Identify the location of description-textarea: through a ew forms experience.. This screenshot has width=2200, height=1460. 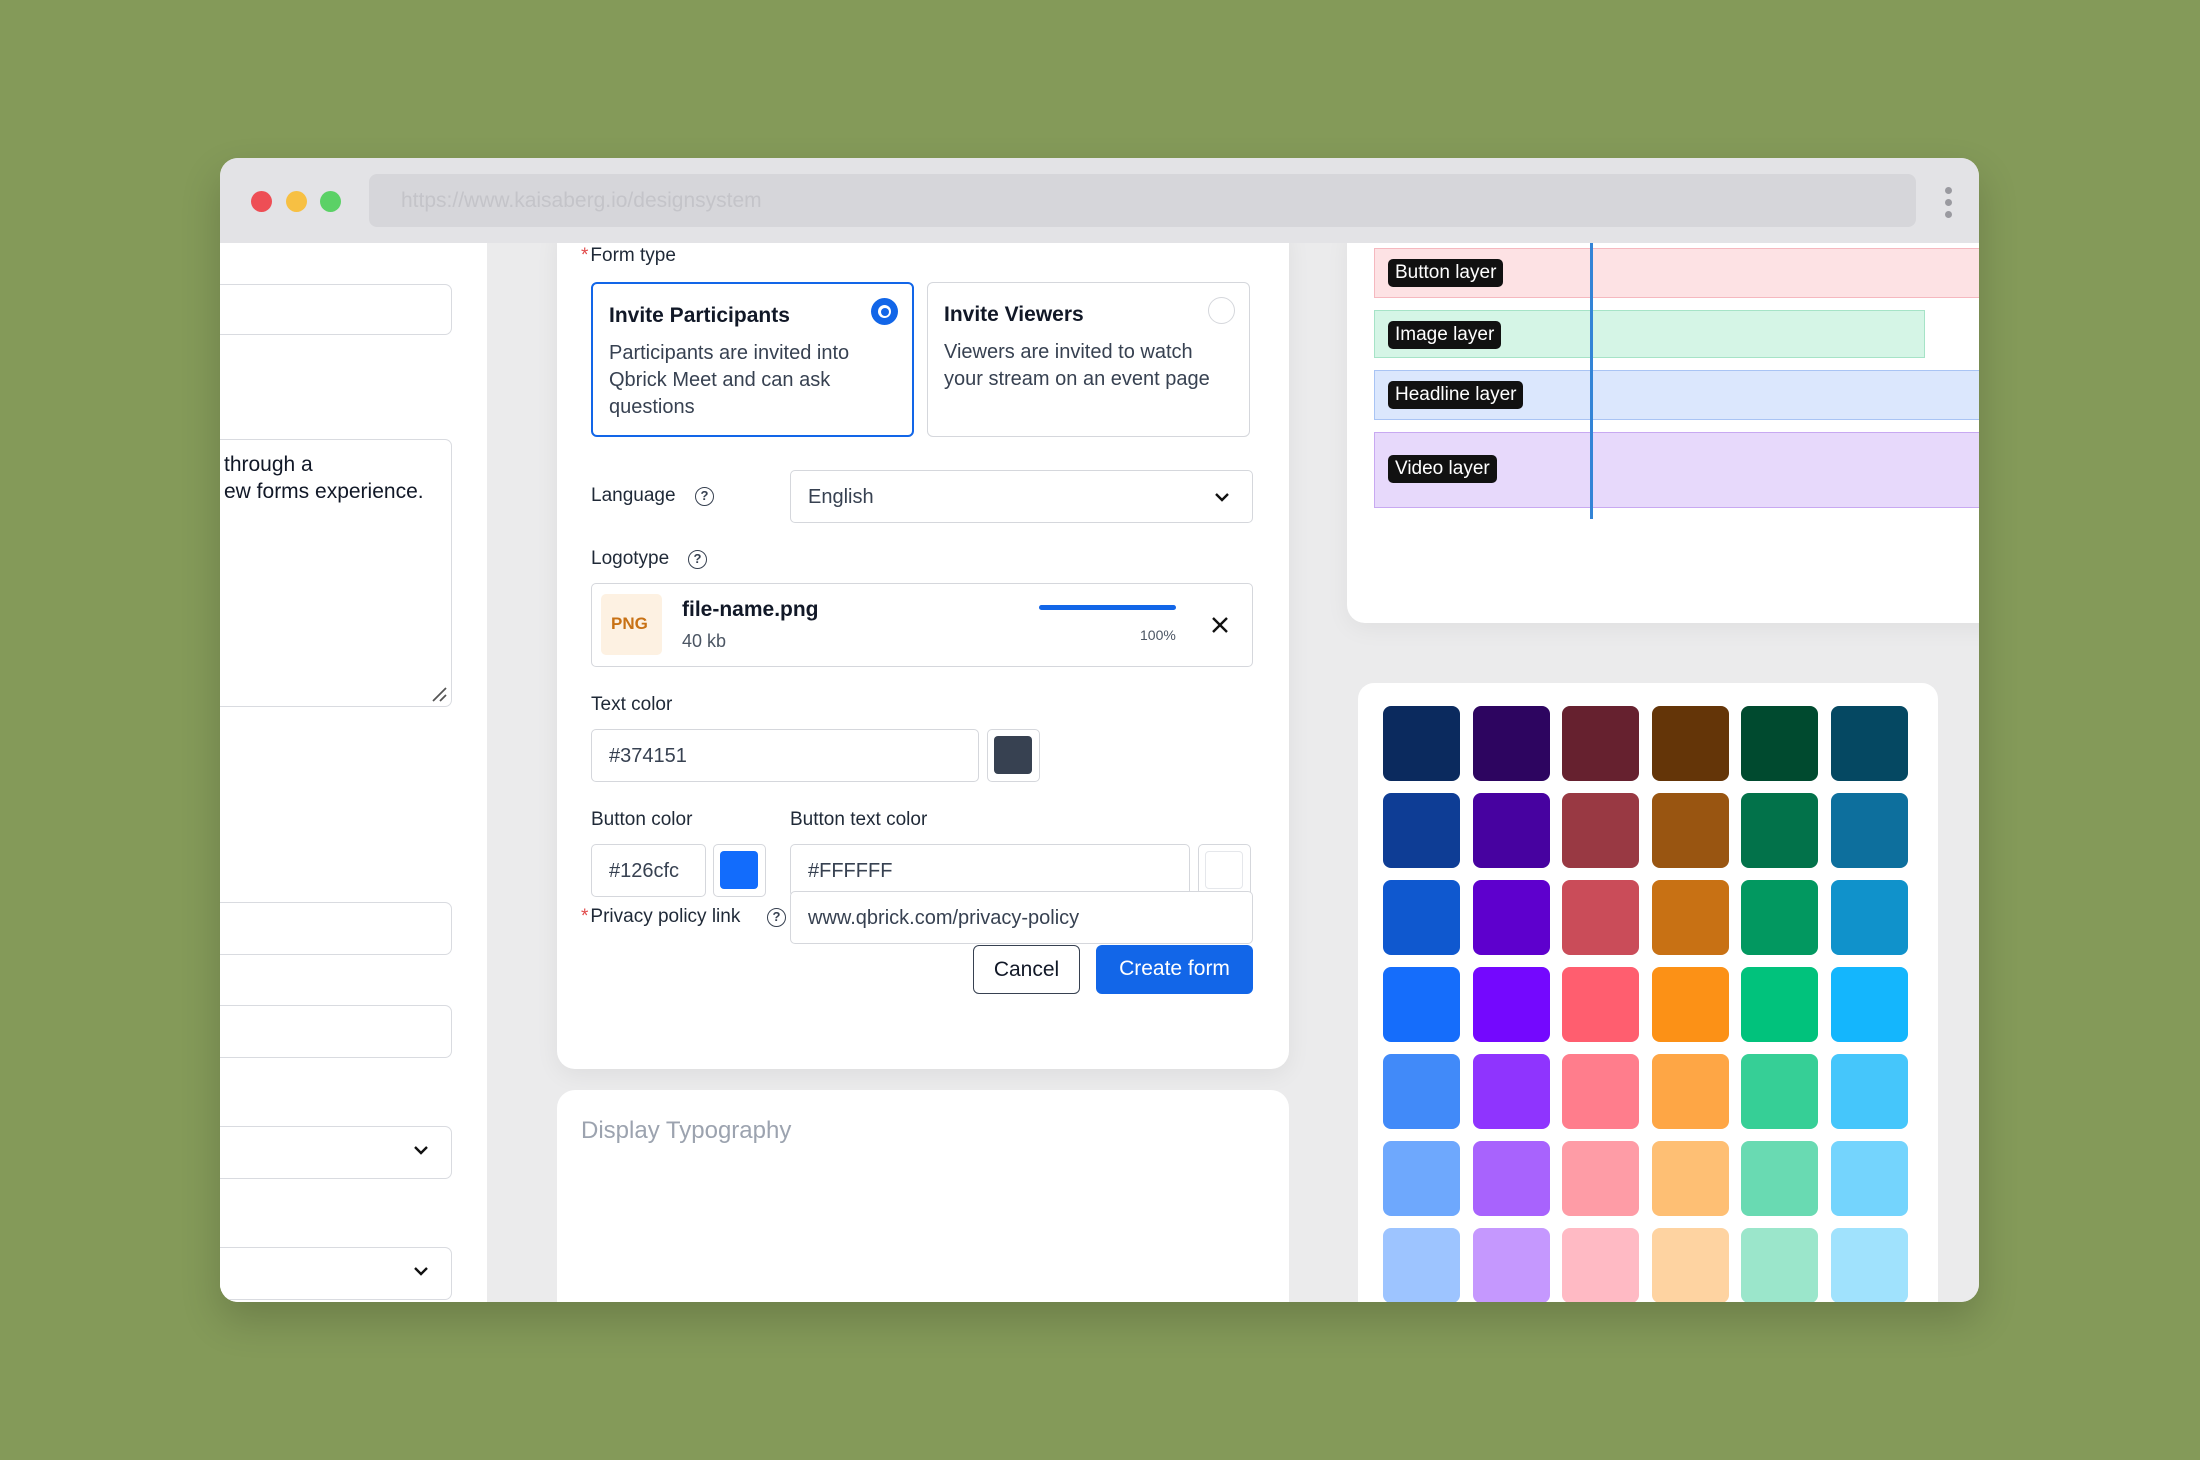
(336, 573).